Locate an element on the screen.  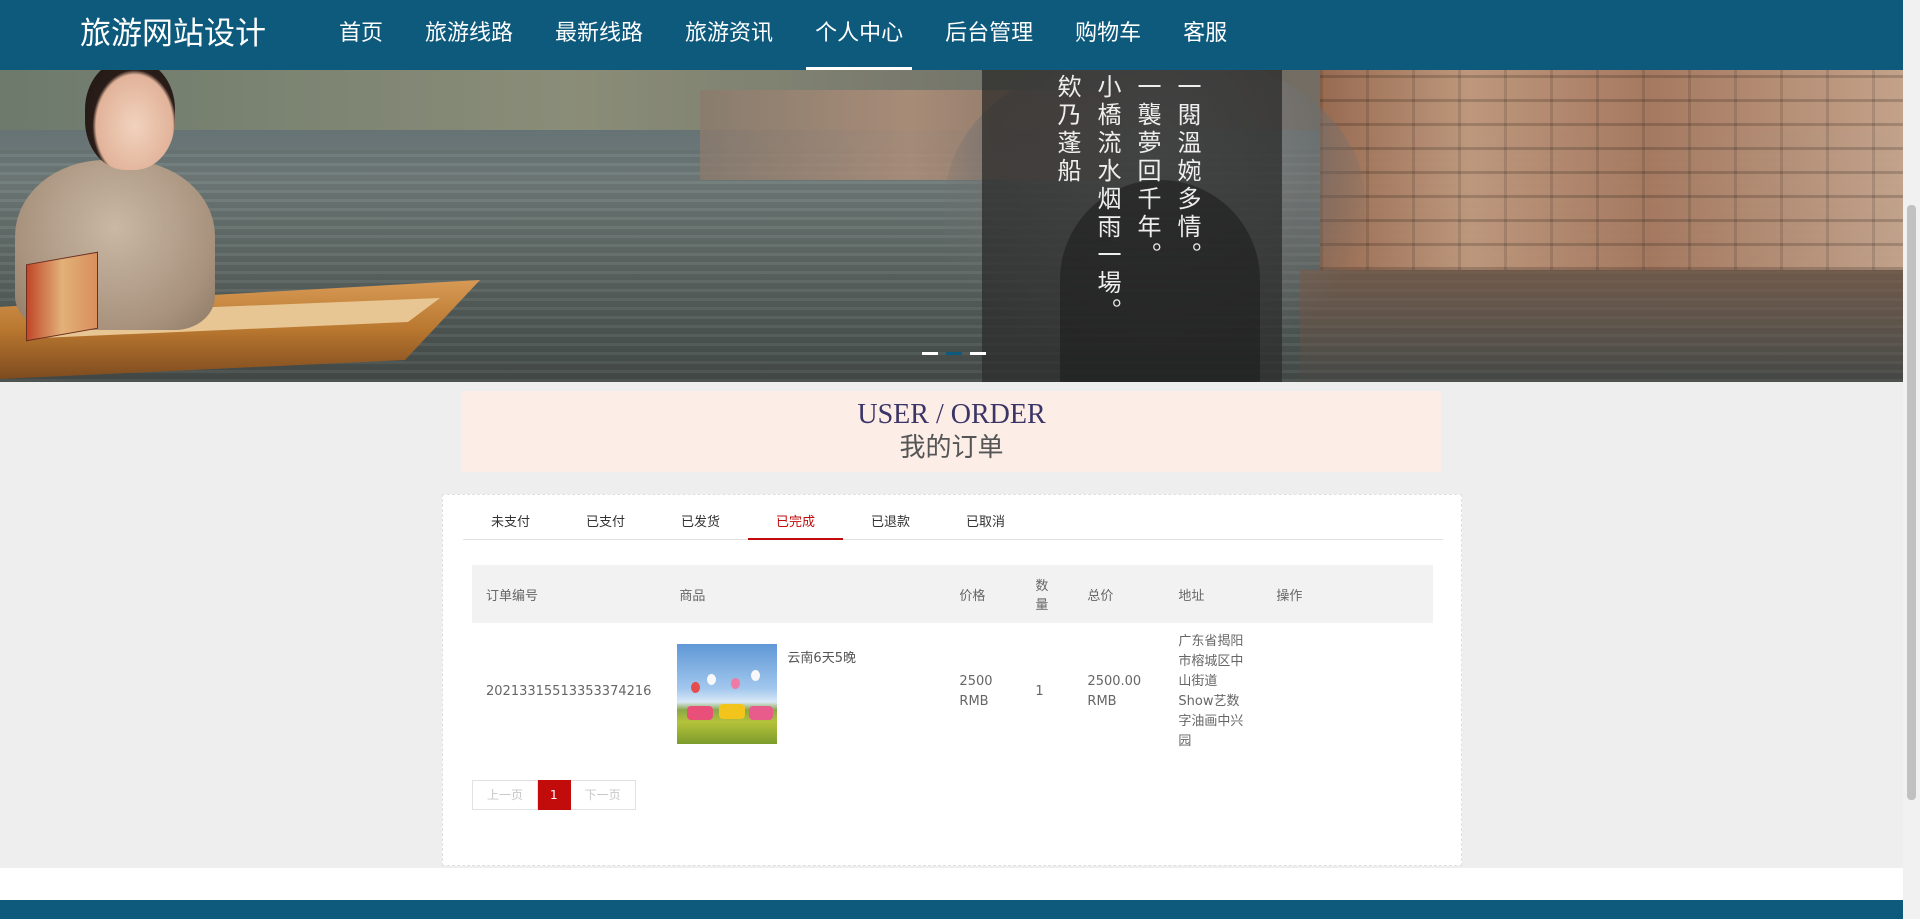
scrollbar-thumb is located at coordinates (1911, 502).